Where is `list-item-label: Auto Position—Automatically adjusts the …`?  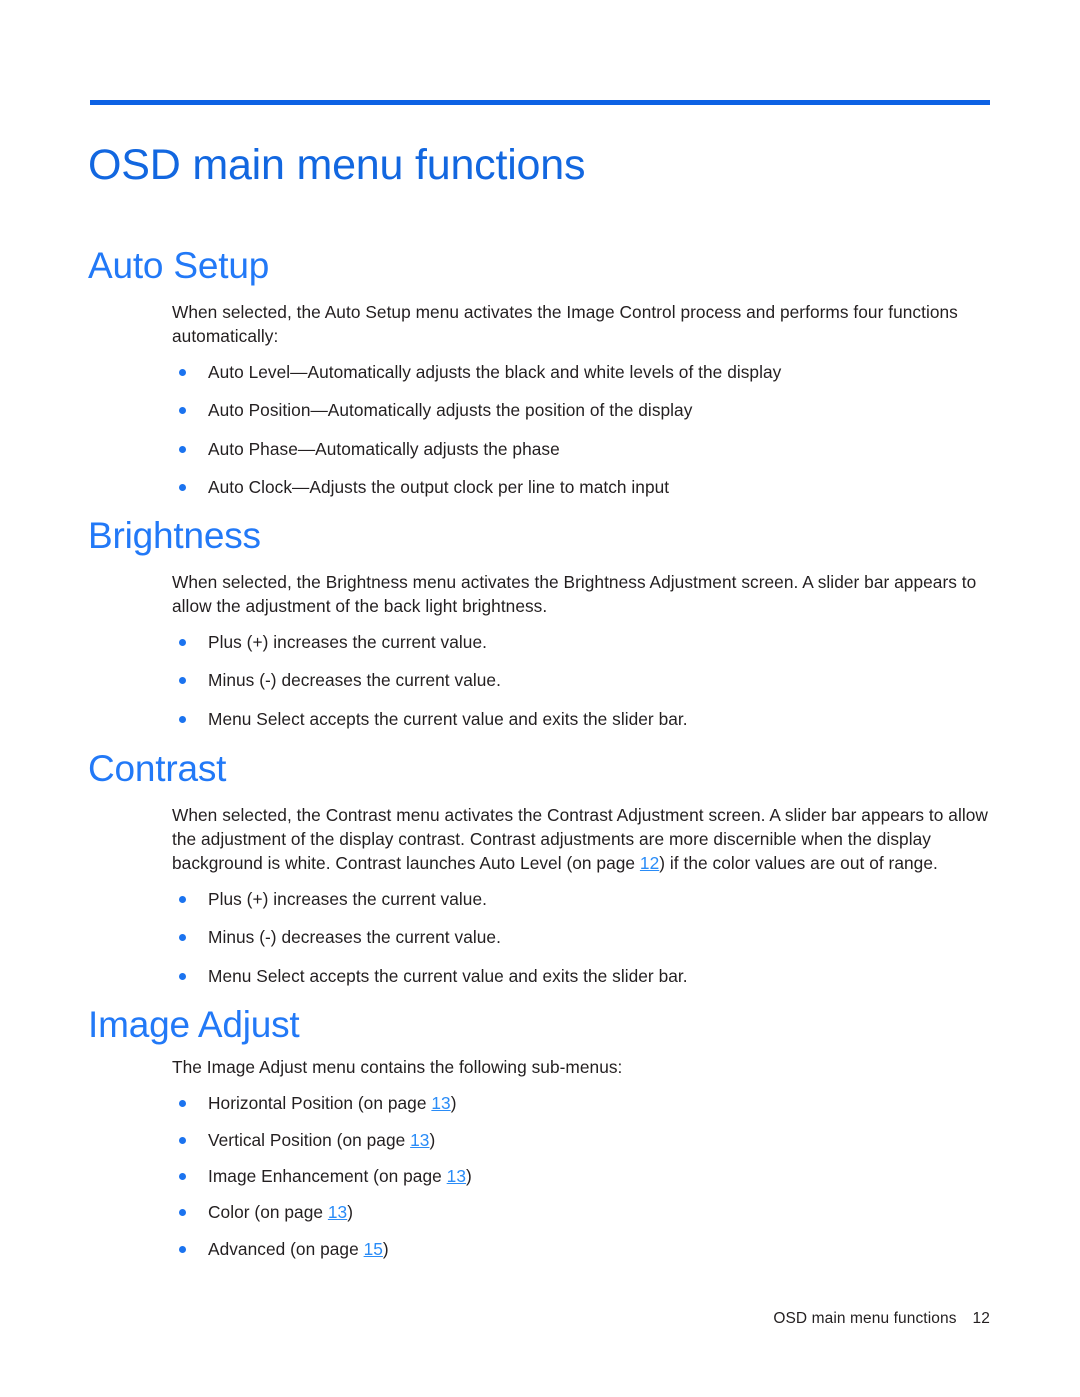
list-item-label: Auto Position—Automatically adjusts the … is located at coordinates (450, 410).